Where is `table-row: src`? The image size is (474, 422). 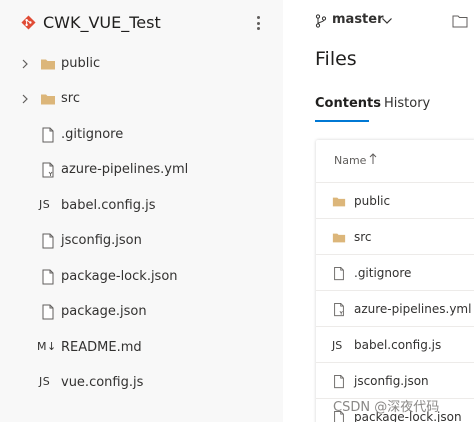 table-row: src is located at coordinates (395, 236).